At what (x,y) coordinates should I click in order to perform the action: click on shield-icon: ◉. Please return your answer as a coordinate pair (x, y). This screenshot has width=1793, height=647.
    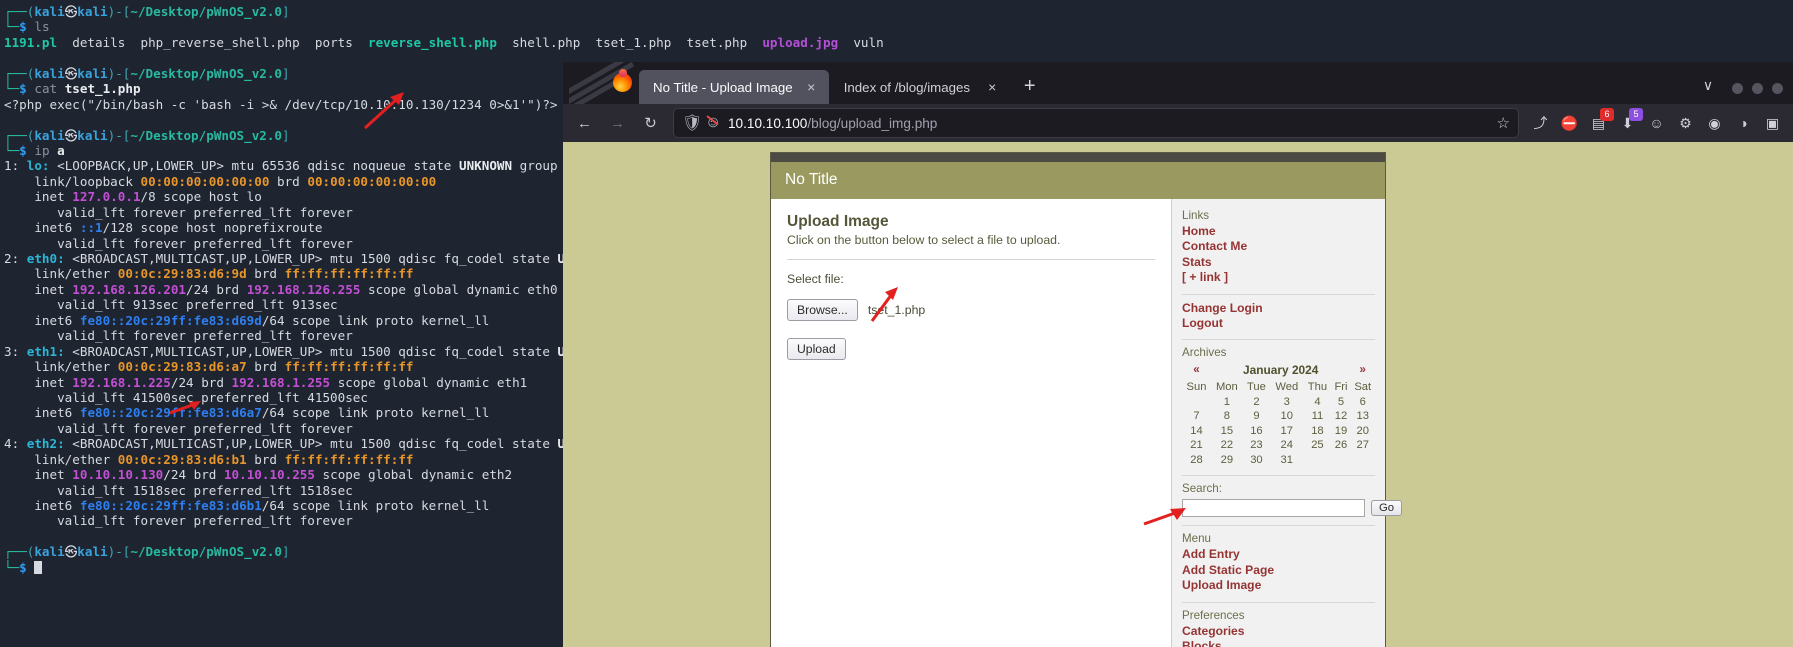
    Looking at the image, I should click on (1714, 123).